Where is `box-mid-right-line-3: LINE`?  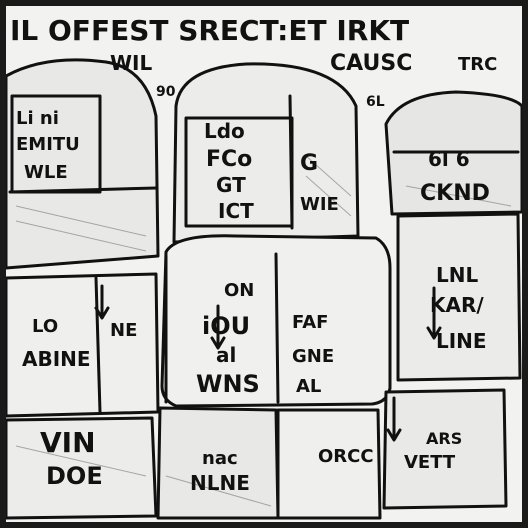
box-mid-right-line-3: LINE is located at coordinates (461, 341).